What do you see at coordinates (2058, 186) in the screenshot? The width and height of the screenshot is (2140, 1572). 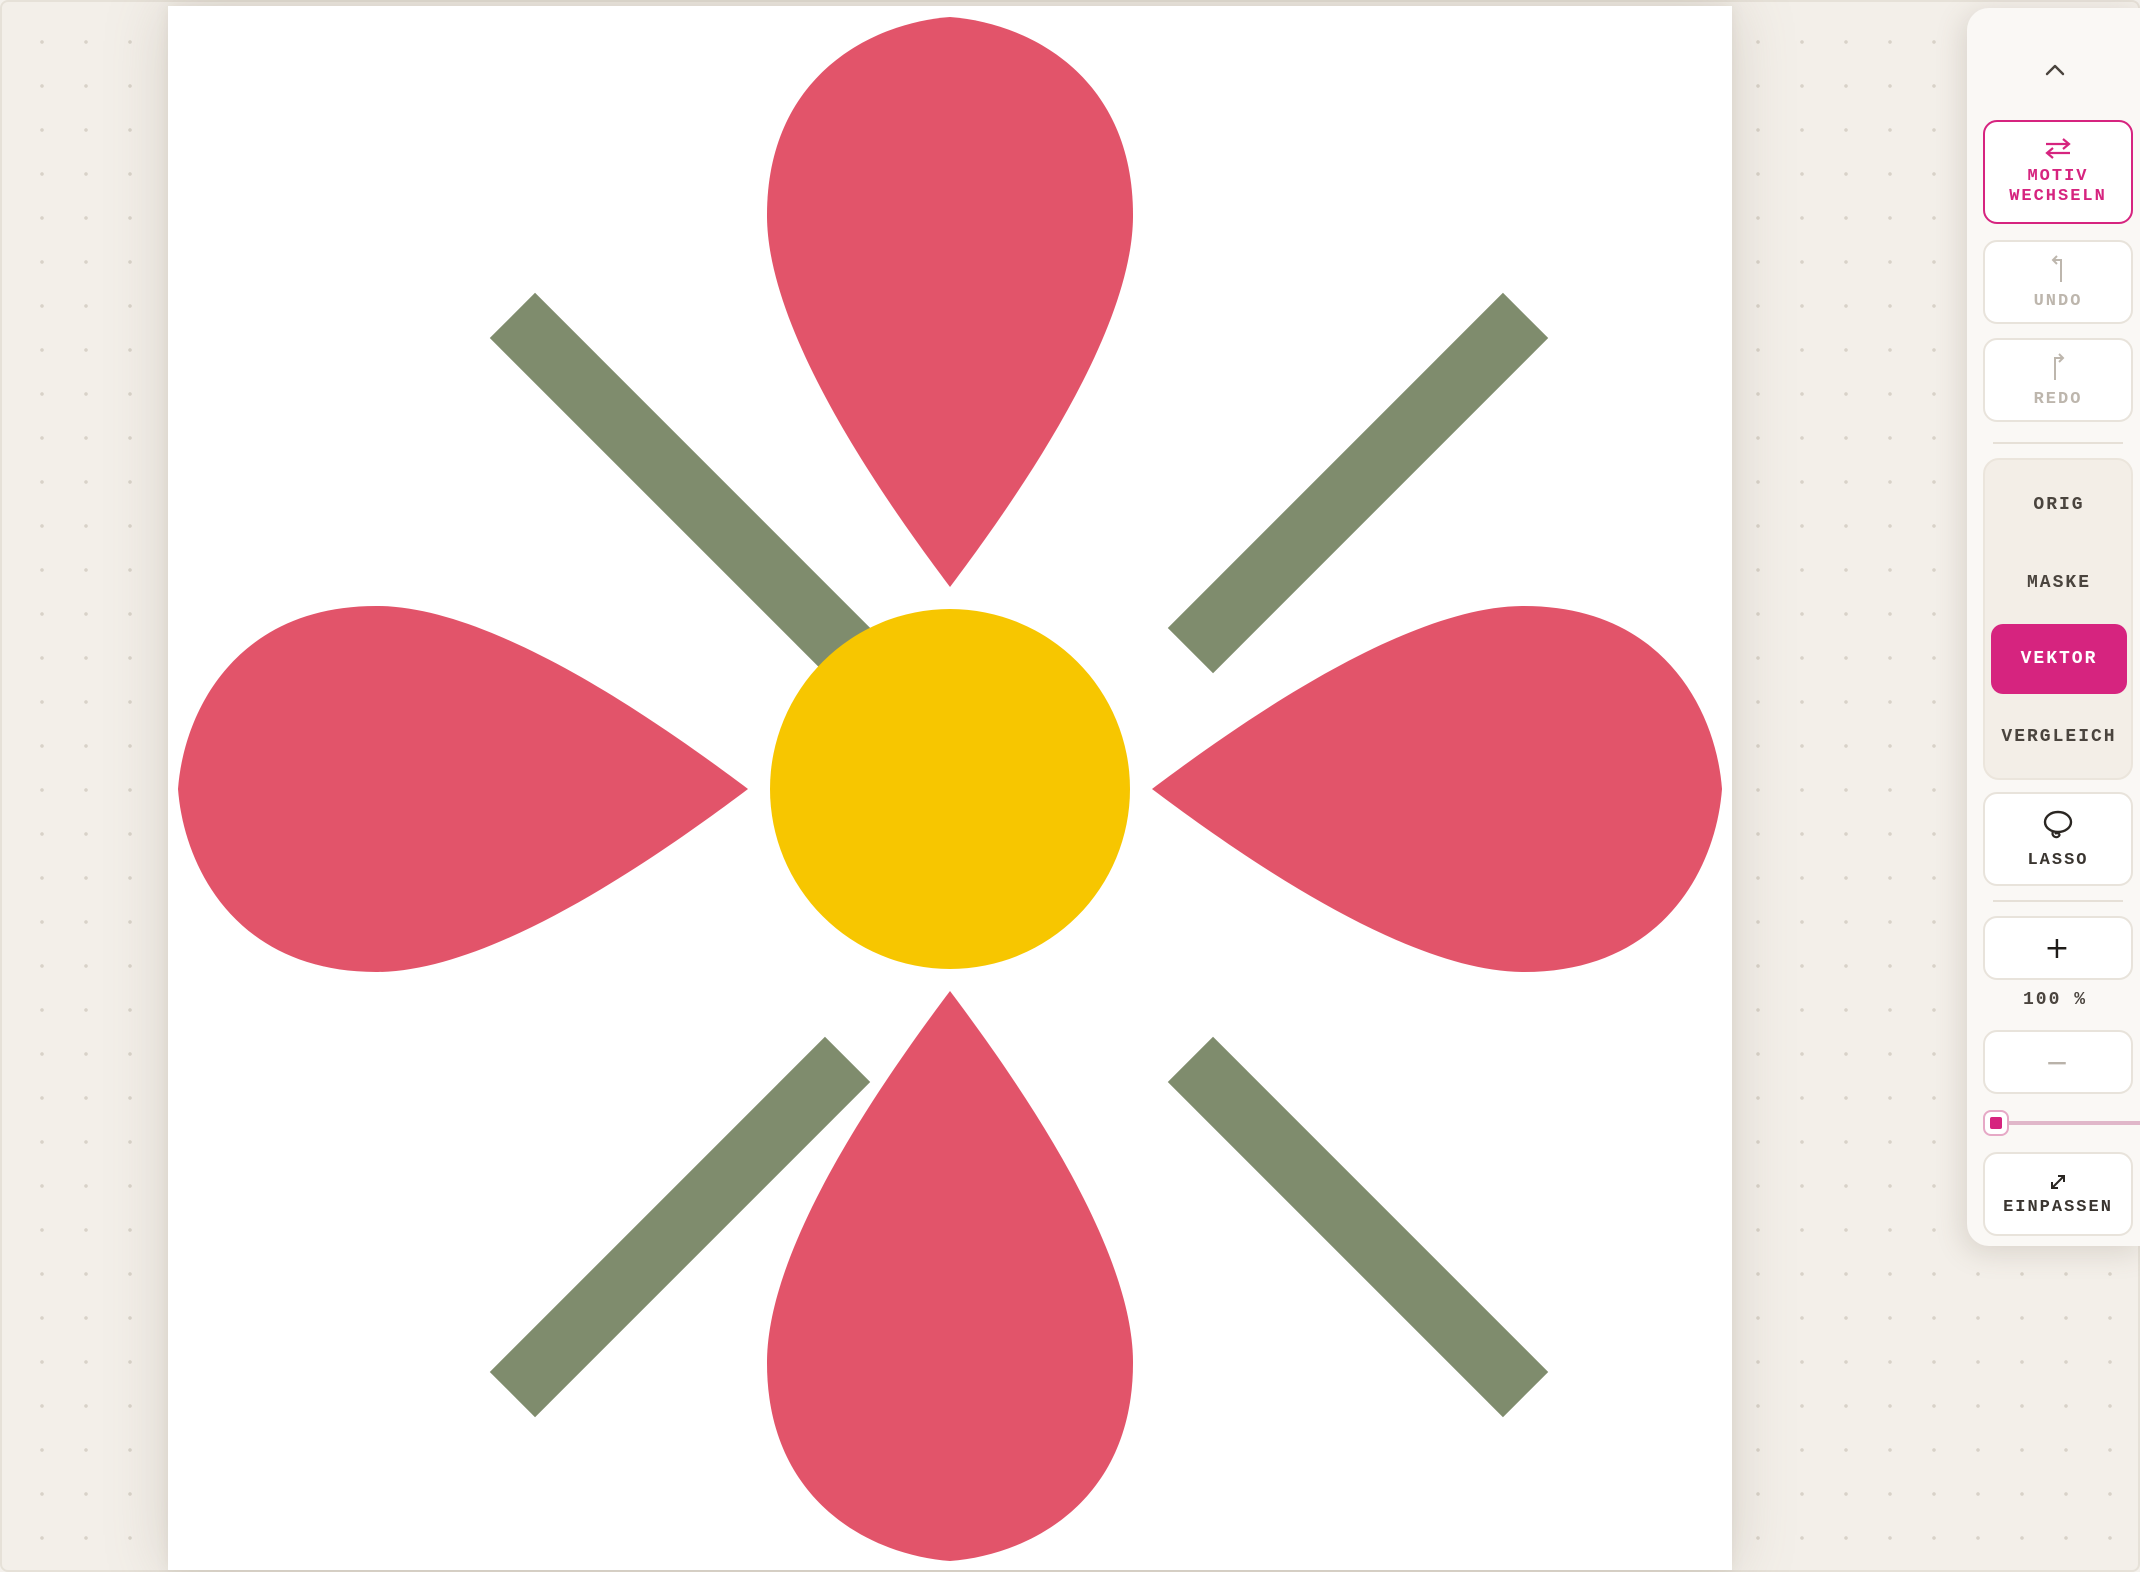 I see `switch-motif-label: MOTIV WECHSELN` at bounding box center [2058, 186].